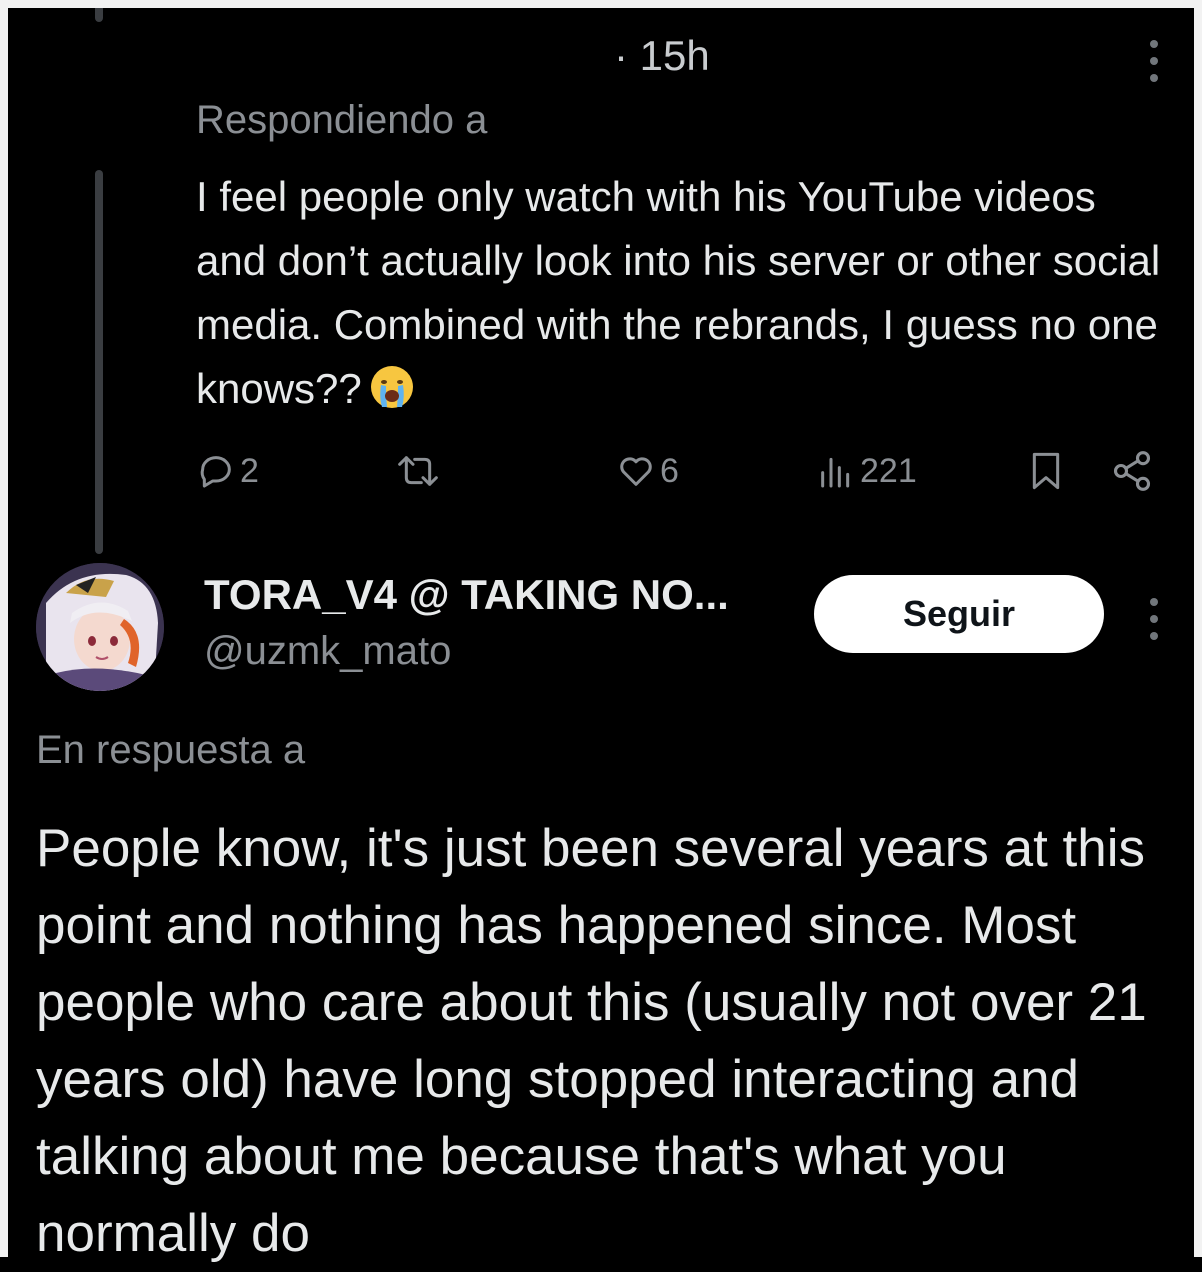 The width and height of the screenshot is (1202, 1272). I want to click on reply-action: 2, so click(227, 471).